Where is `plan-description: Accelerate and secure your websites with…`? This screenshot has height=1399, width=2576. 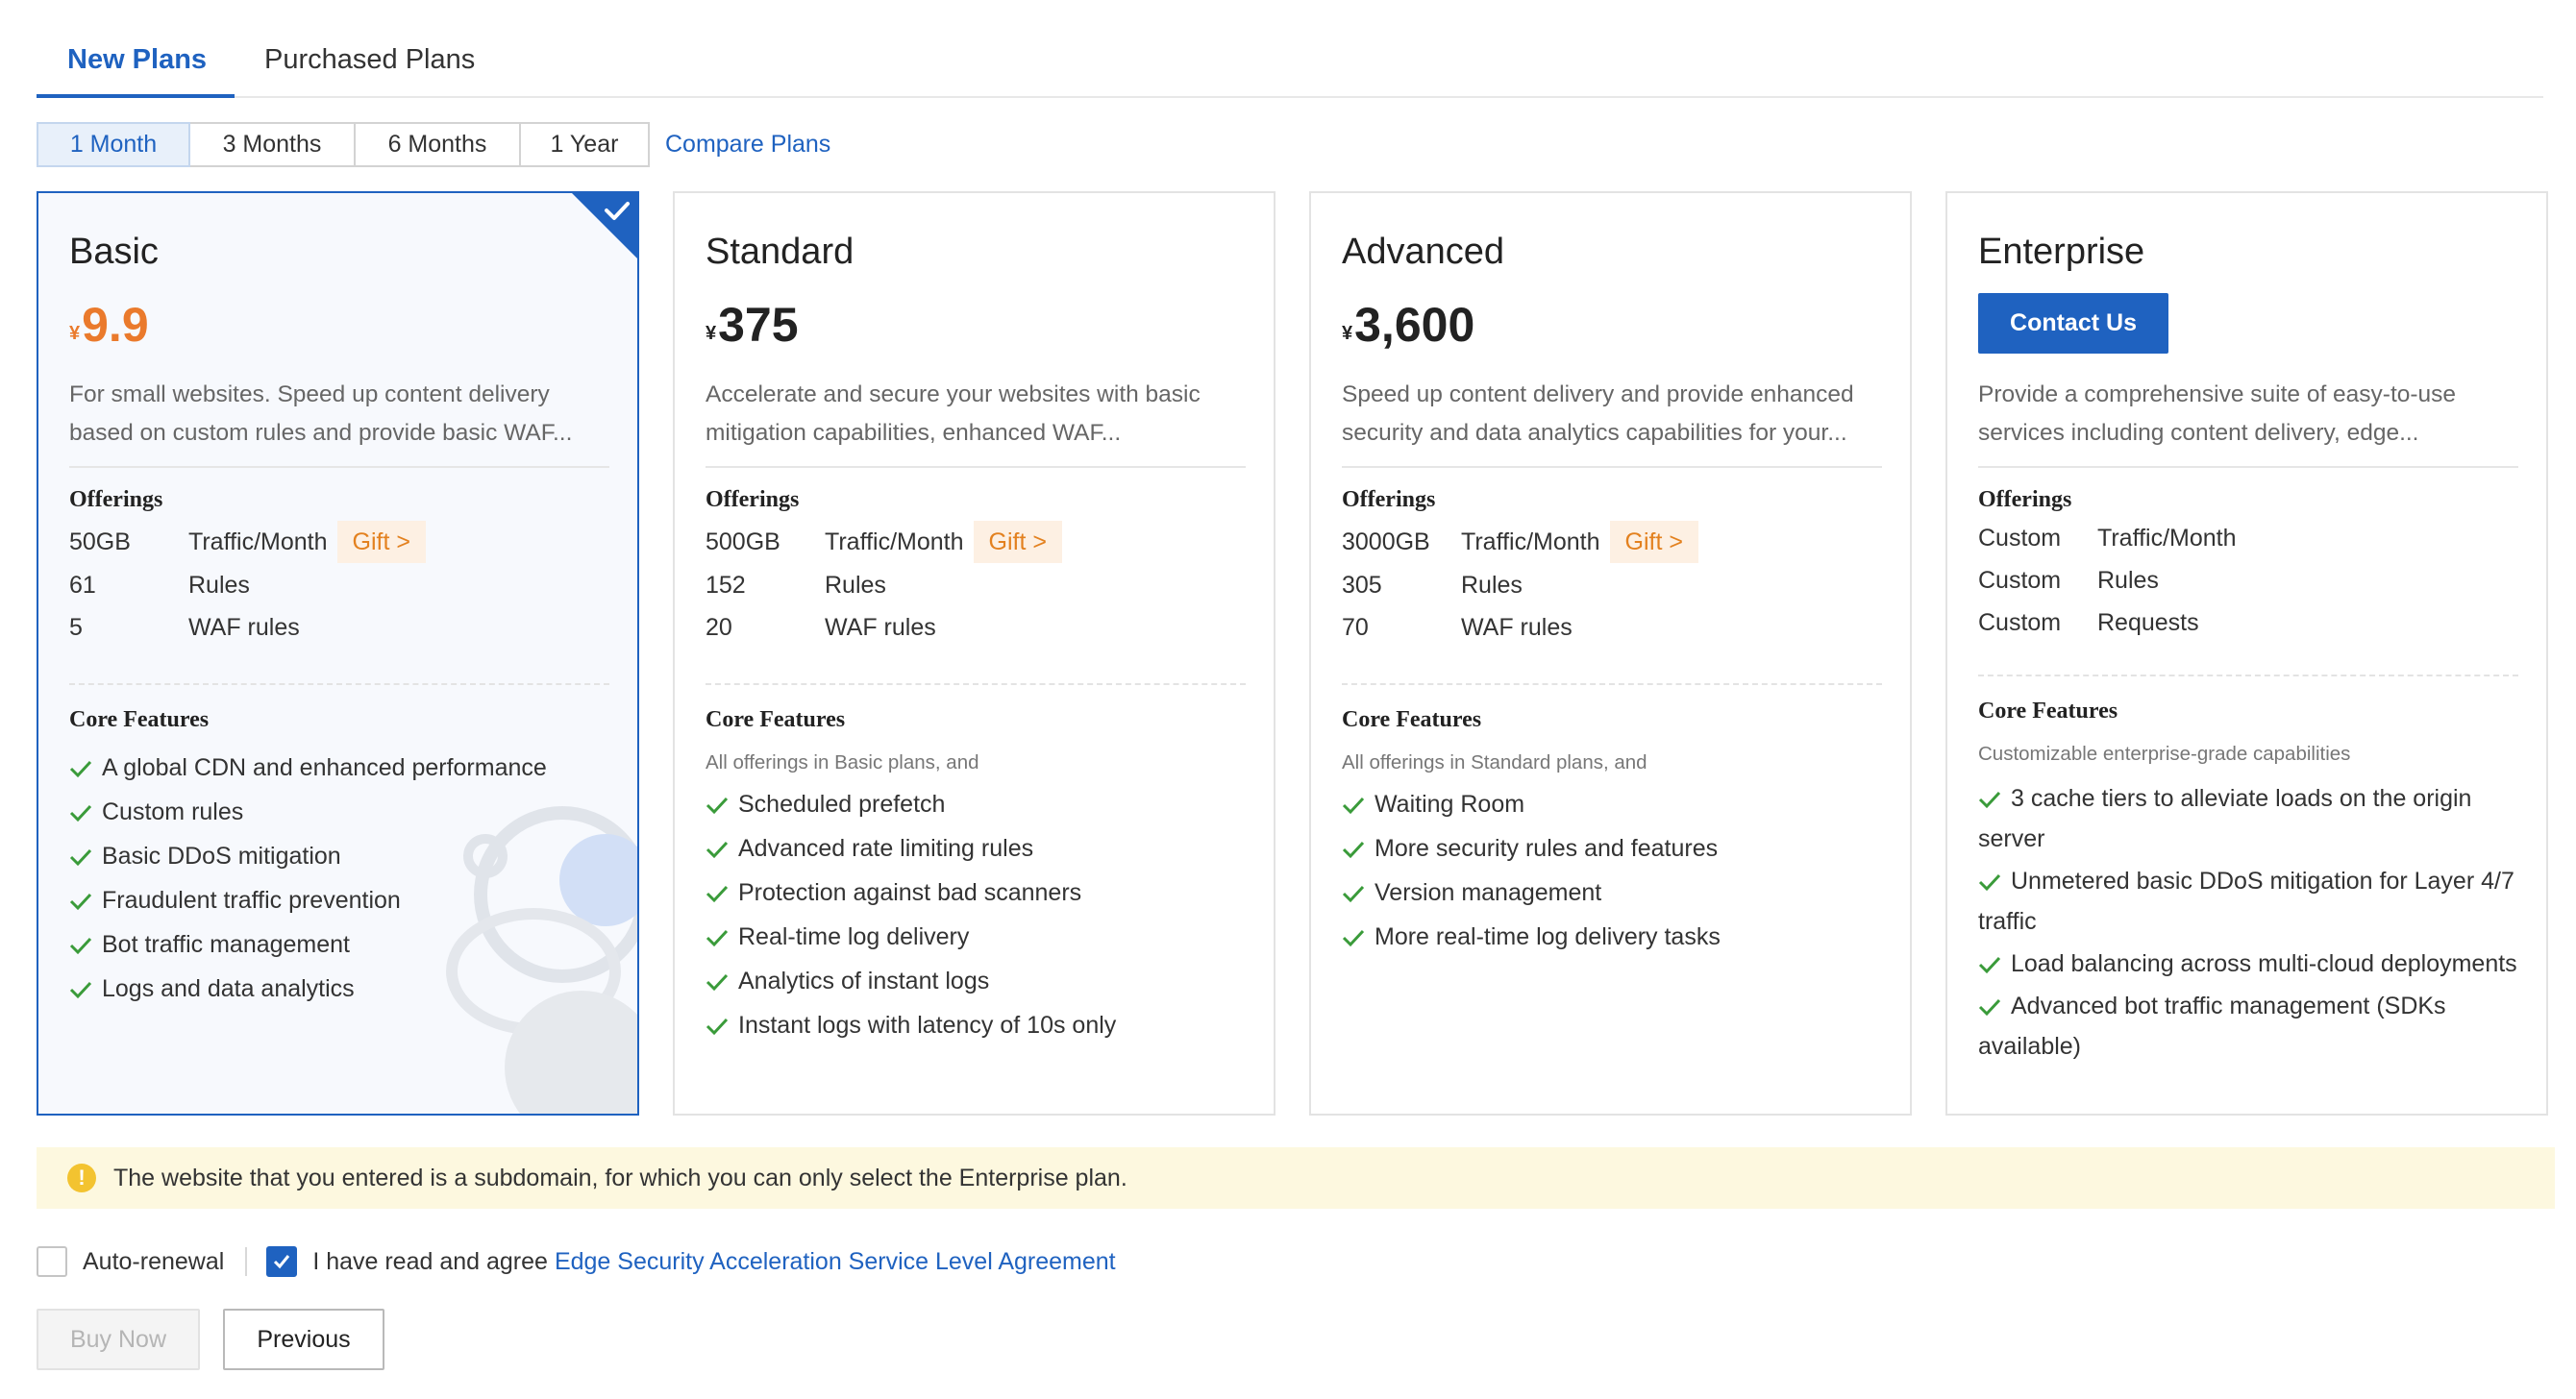
plan-description: Accelerate and secure your websites with… is located at coordinates (976, 414).